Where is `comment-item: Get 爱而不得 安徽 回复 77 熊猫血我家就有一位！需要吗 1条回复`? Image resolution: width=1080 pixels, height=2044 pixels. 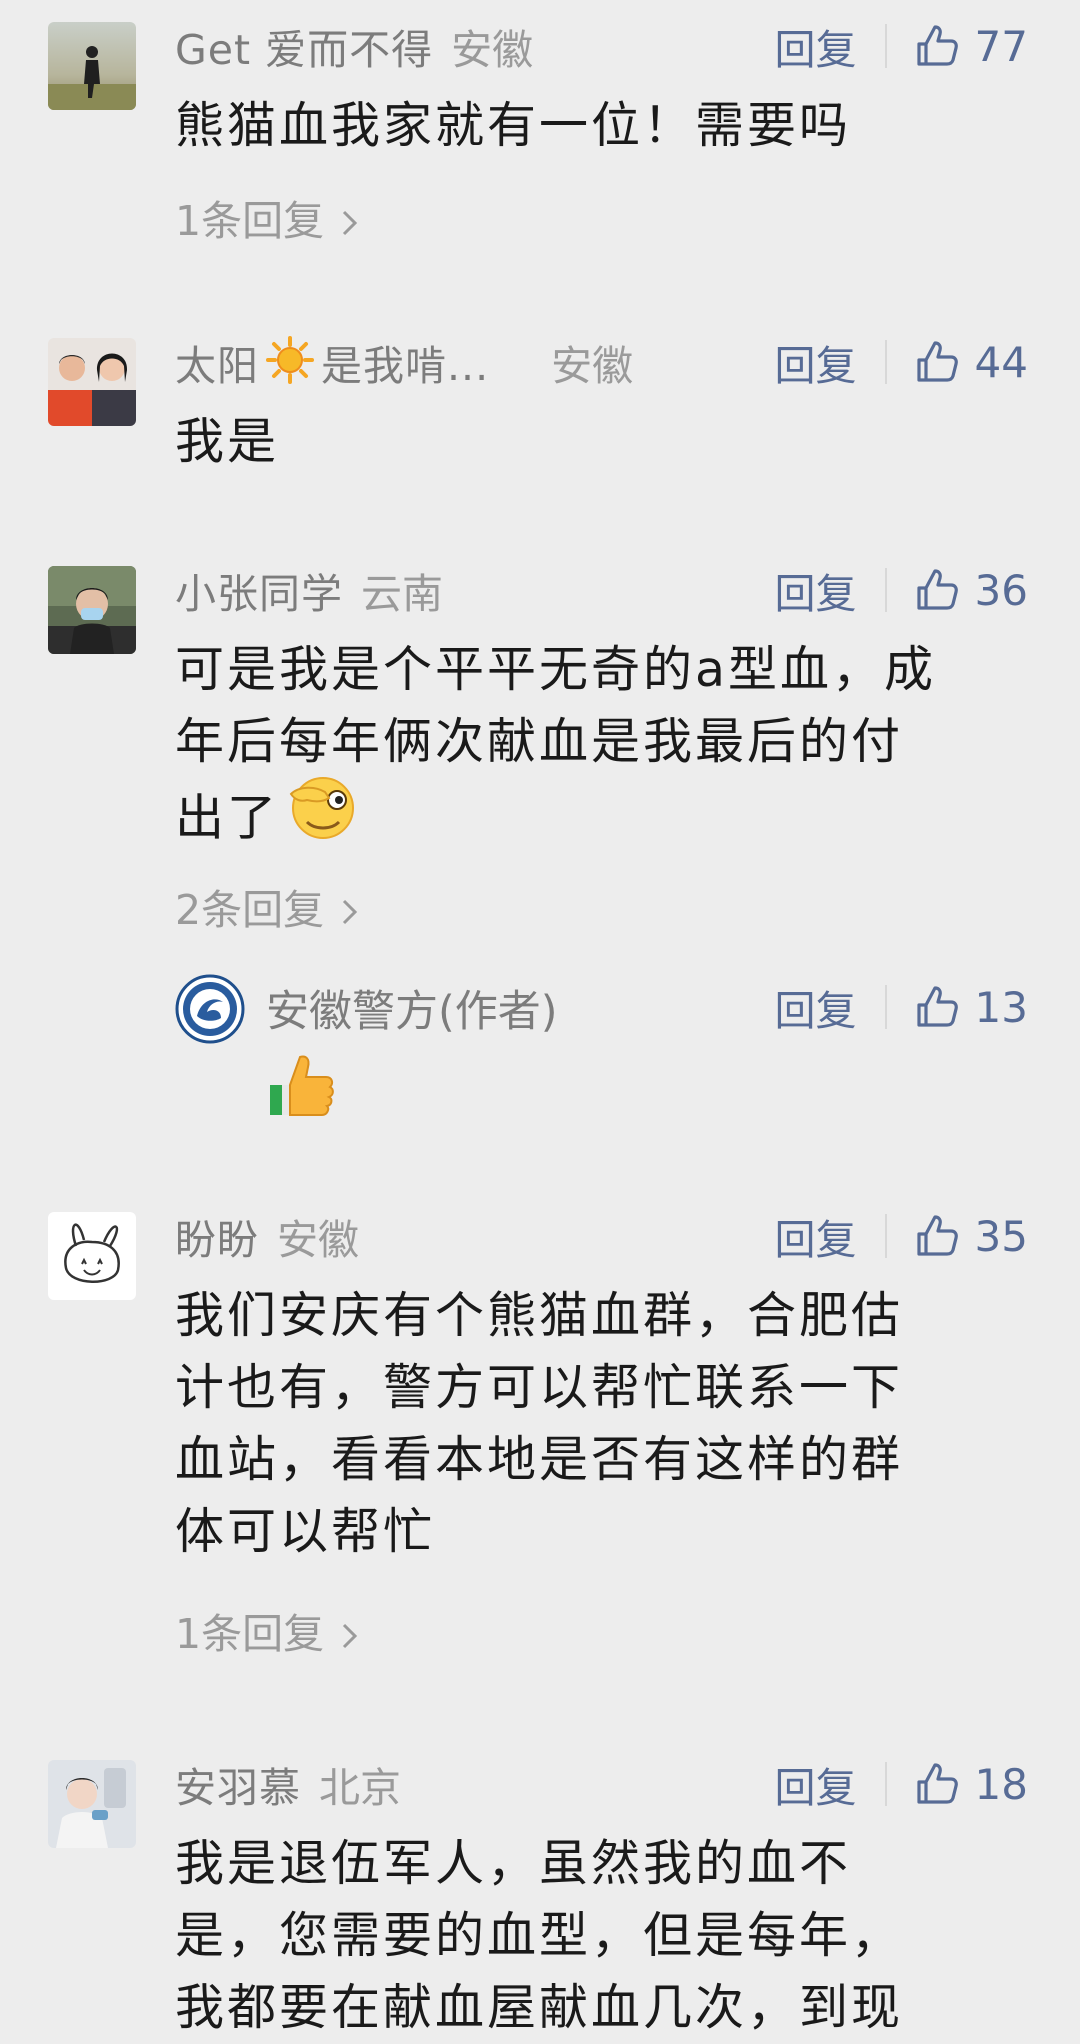 comment-item: Get 爱而不得 安徽 回复 77 熊猫血我家就有一位！需要吗 1条回复 is located at coordinates (540, 132).